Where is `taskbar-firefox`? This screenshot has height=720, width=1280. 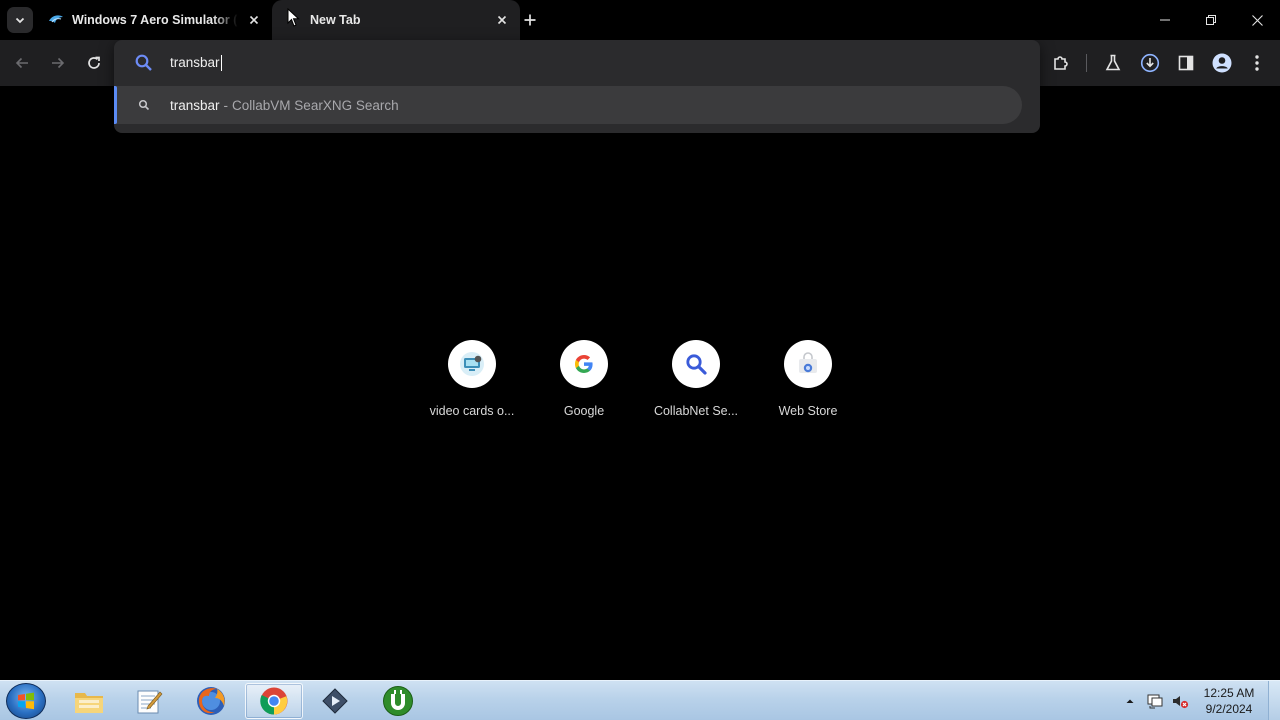 taskbar-firefox is located at coordinates (211, 701).